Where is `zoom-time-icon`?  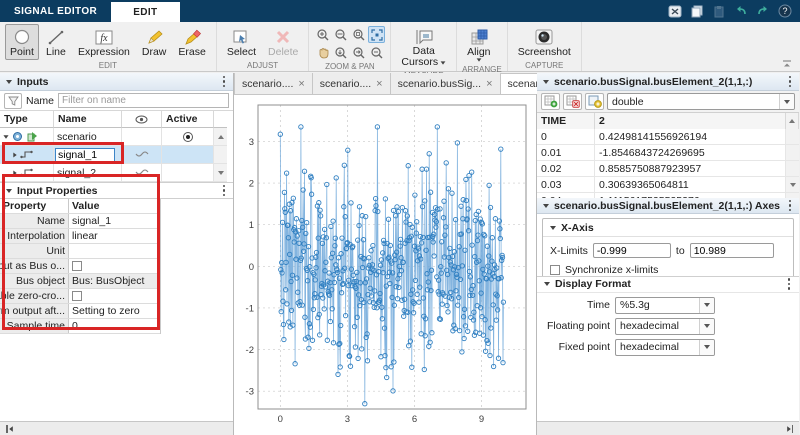 zoom-time-icon is located at coordinates (358, 34).